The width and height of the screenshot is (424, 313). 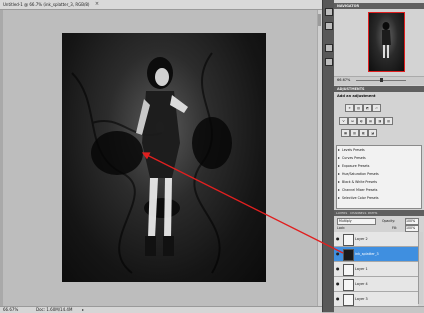 I want to click on tab-layers: LAYERS, so click(x=341, y=213).